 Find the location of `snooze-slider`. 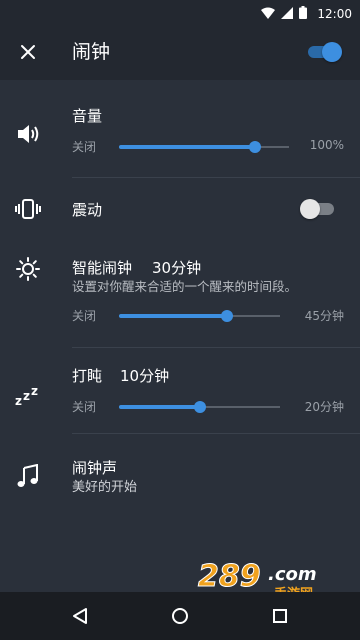

snooze-slider is located at coordinates (199, 407).